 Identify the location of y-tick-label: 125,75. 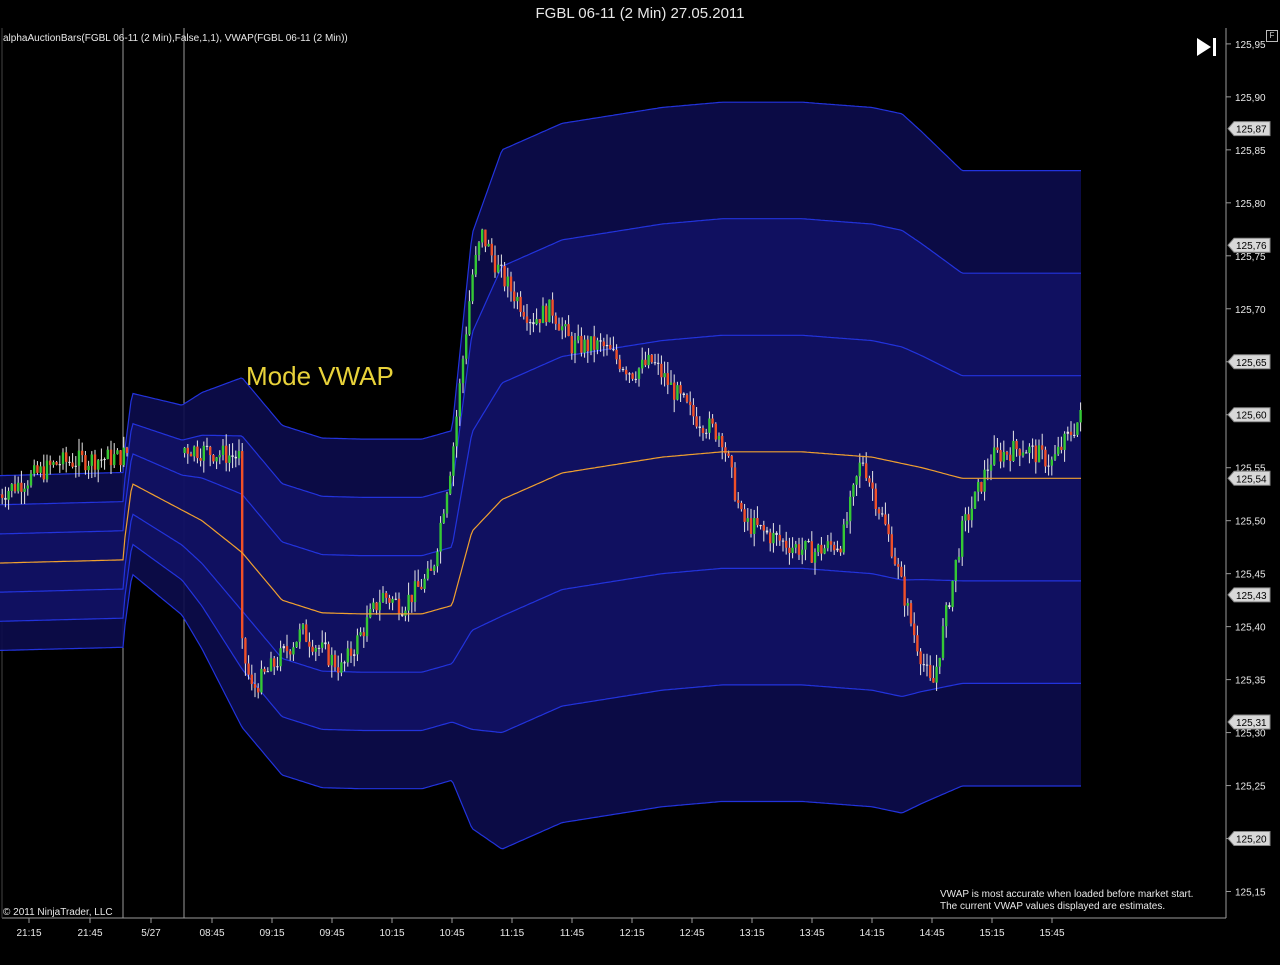
(1250, 257).